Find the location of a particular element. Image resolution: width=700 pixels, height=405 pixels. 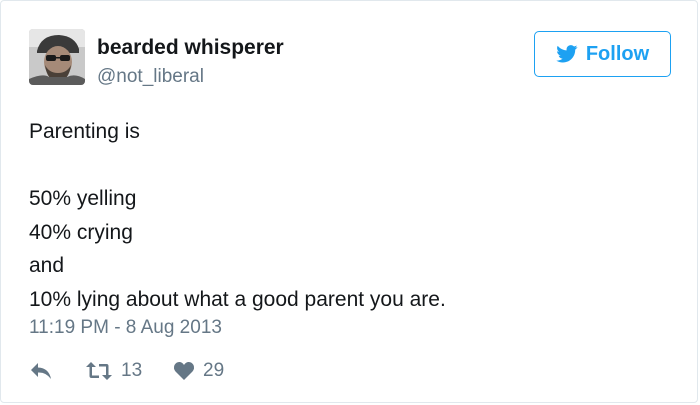

tweet-timestamp: 11:19 PM - 8 Aug 2013 is located at coordinates (125, 328).